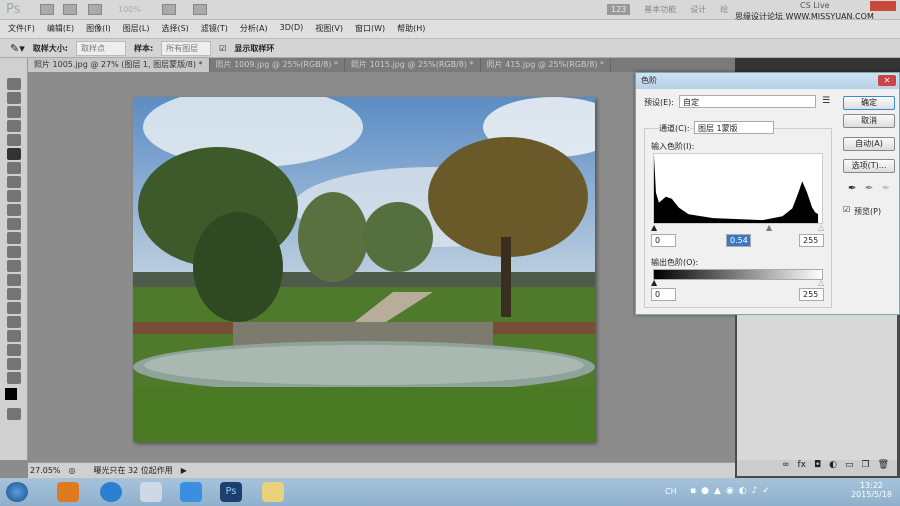 The image size is (900, 506). I want to click on show-ring-checkbox: ☑, so click(222, 48).